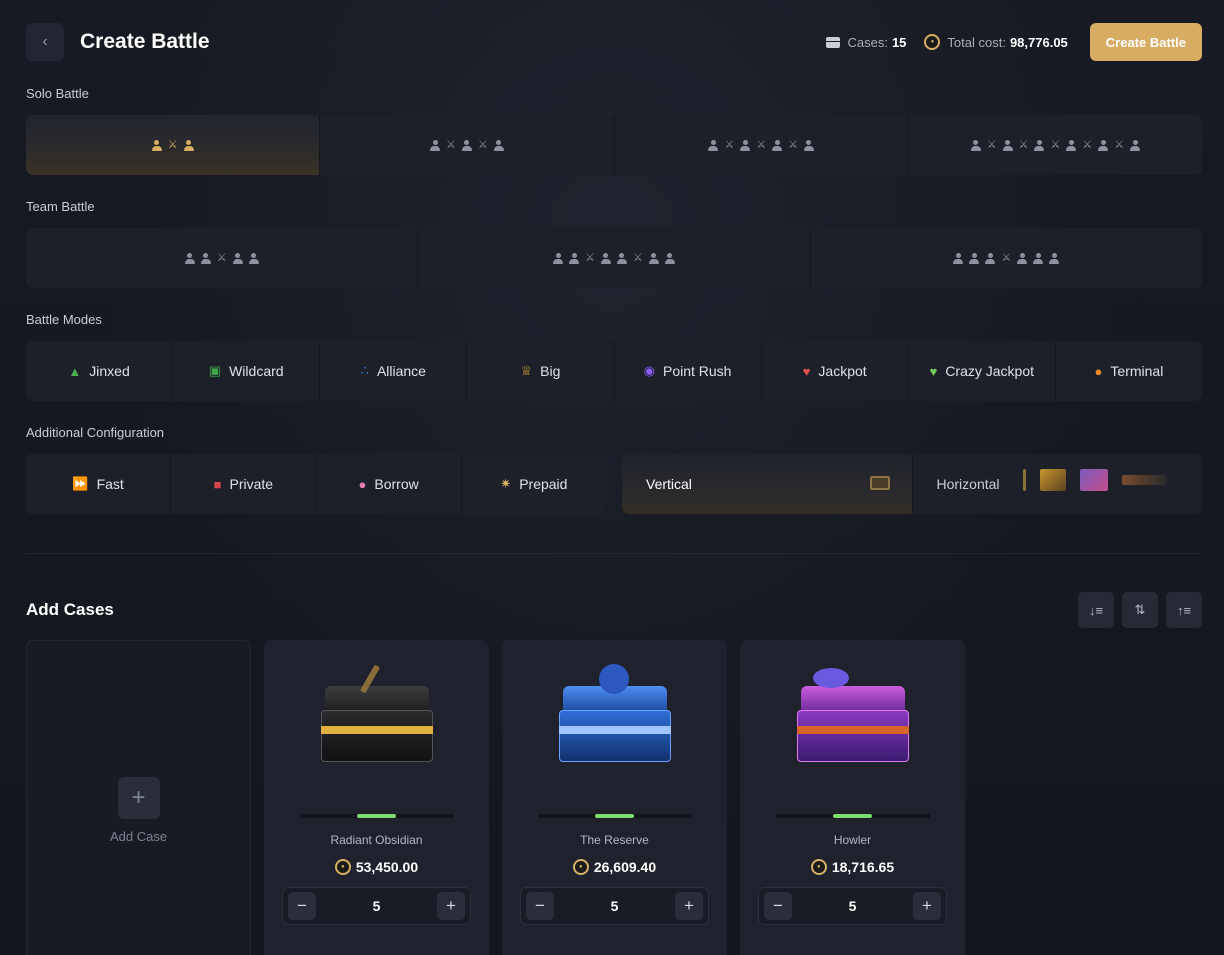  I want to click on piggy-bank-icon: ●, so click(362, 484).